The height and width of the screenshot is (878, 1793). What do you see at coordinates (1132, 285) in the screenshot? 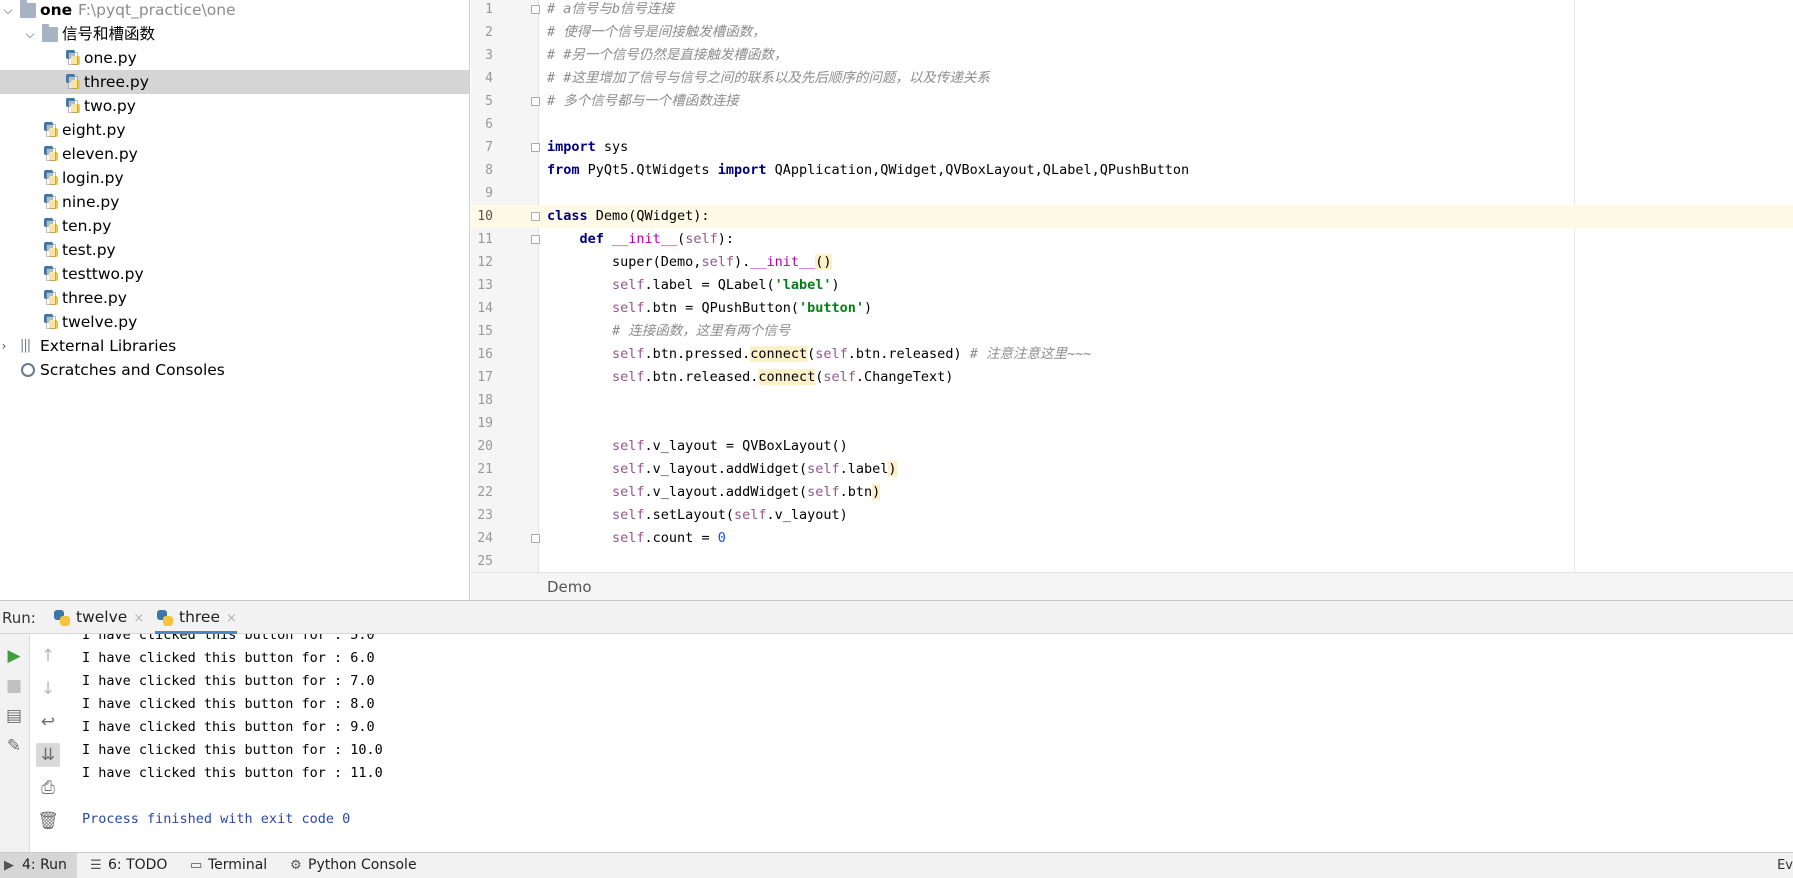
I see `code-line: 13 self.label = QLabel('label')` at bounding box center [1132, 285].